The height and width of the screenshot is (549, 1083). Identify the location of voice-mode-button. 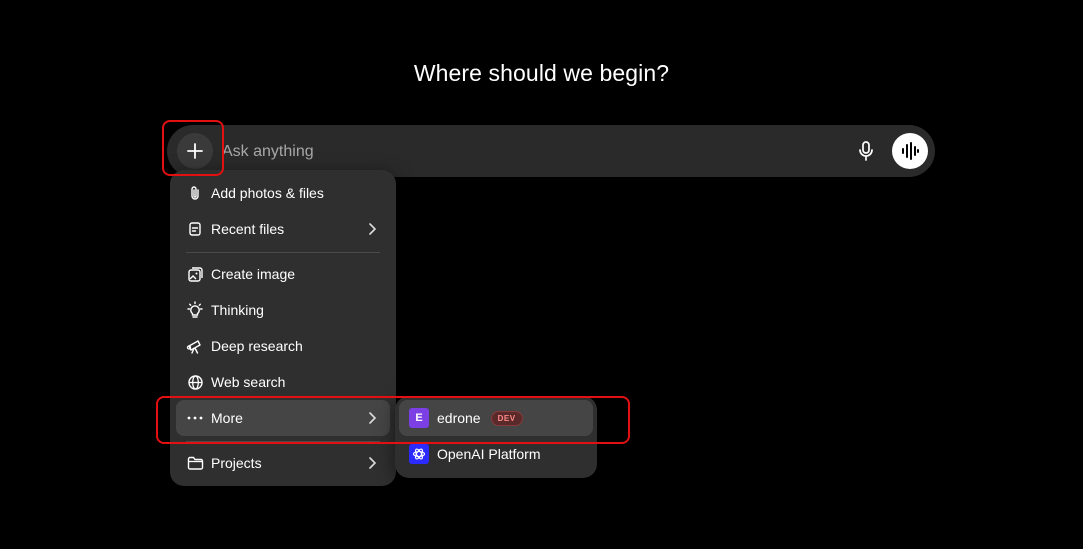
(910, 151).